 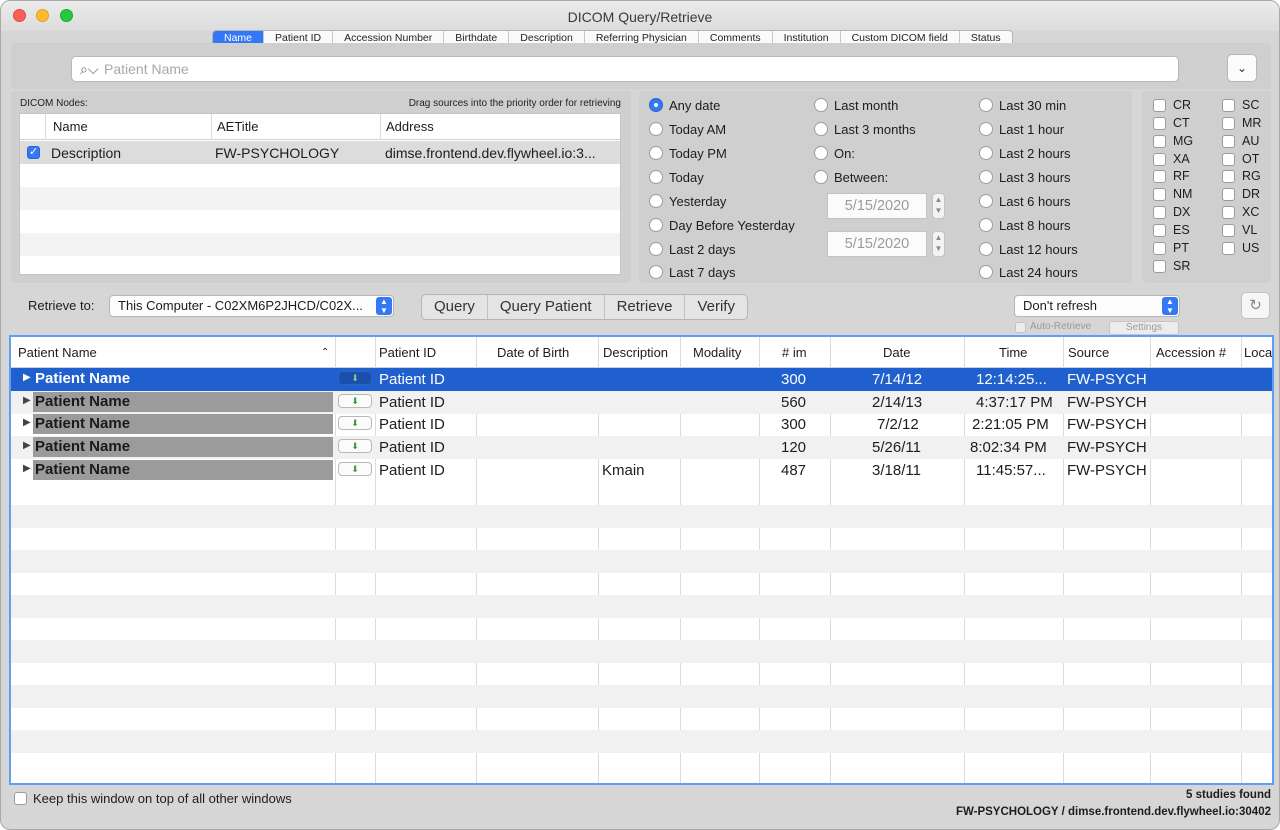 I want to click on patient-id: Patient ID, so click(x=412, y=447).